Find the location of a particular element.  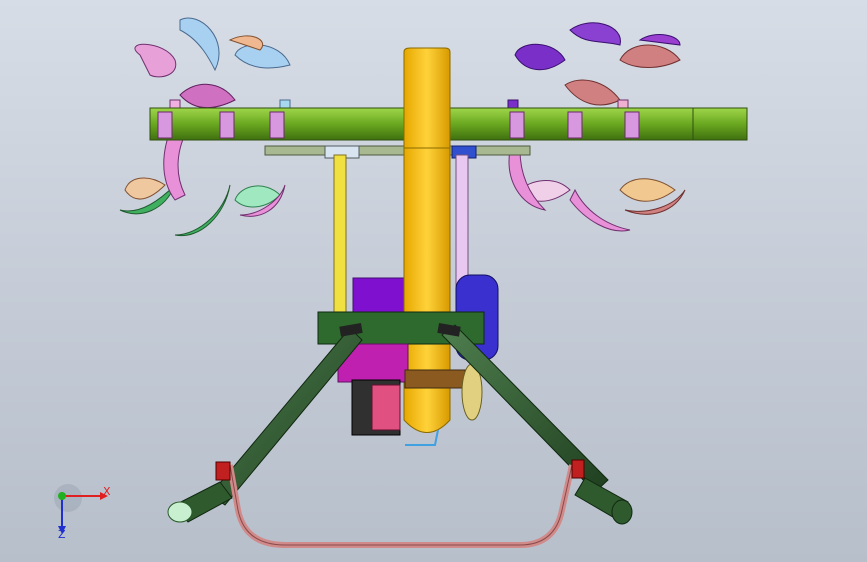

lower-u-bar is located at coordinates (401, 506).